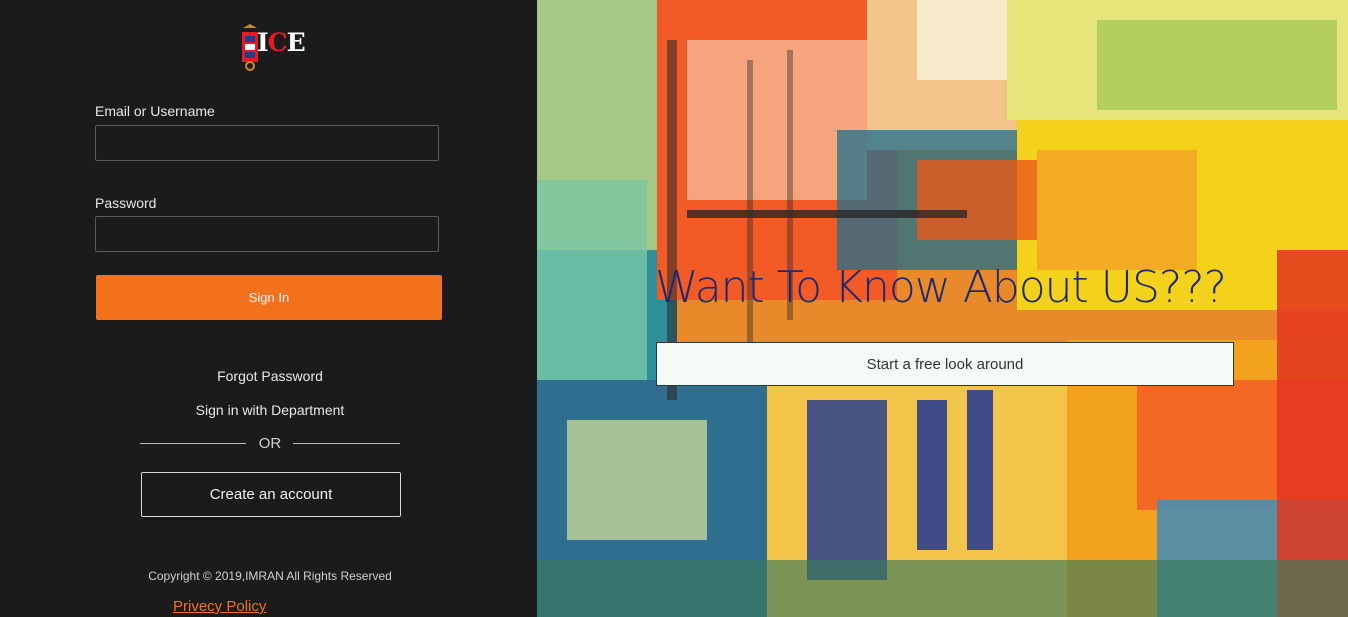 The image size is (1348, 617). Describe the element at coordinates (267, 143) in the screenshot. I see `email-input` at that location.